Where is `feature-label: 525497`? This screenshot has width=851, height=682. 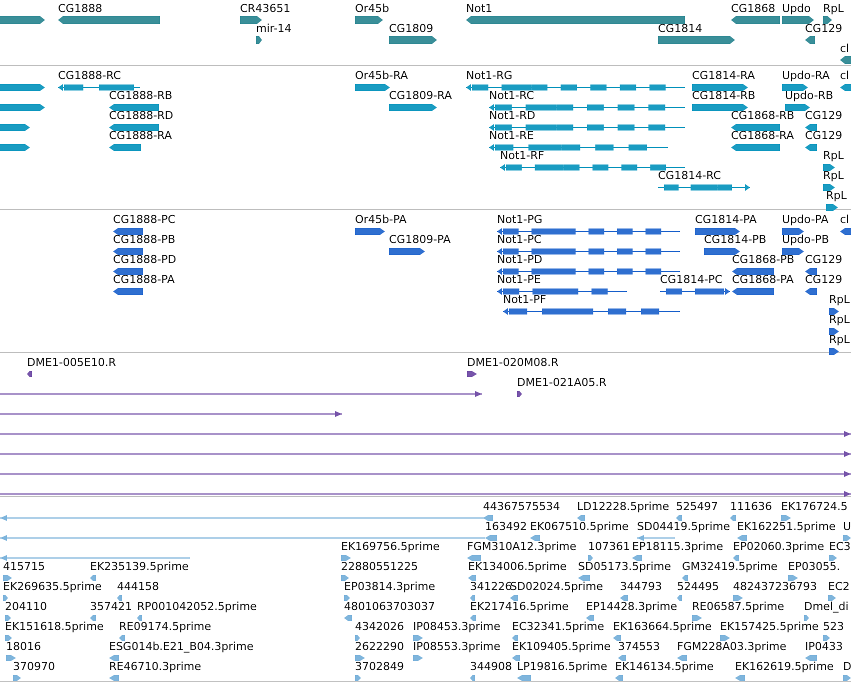
feature-label: 525497 is located at coordinates (697, 506).